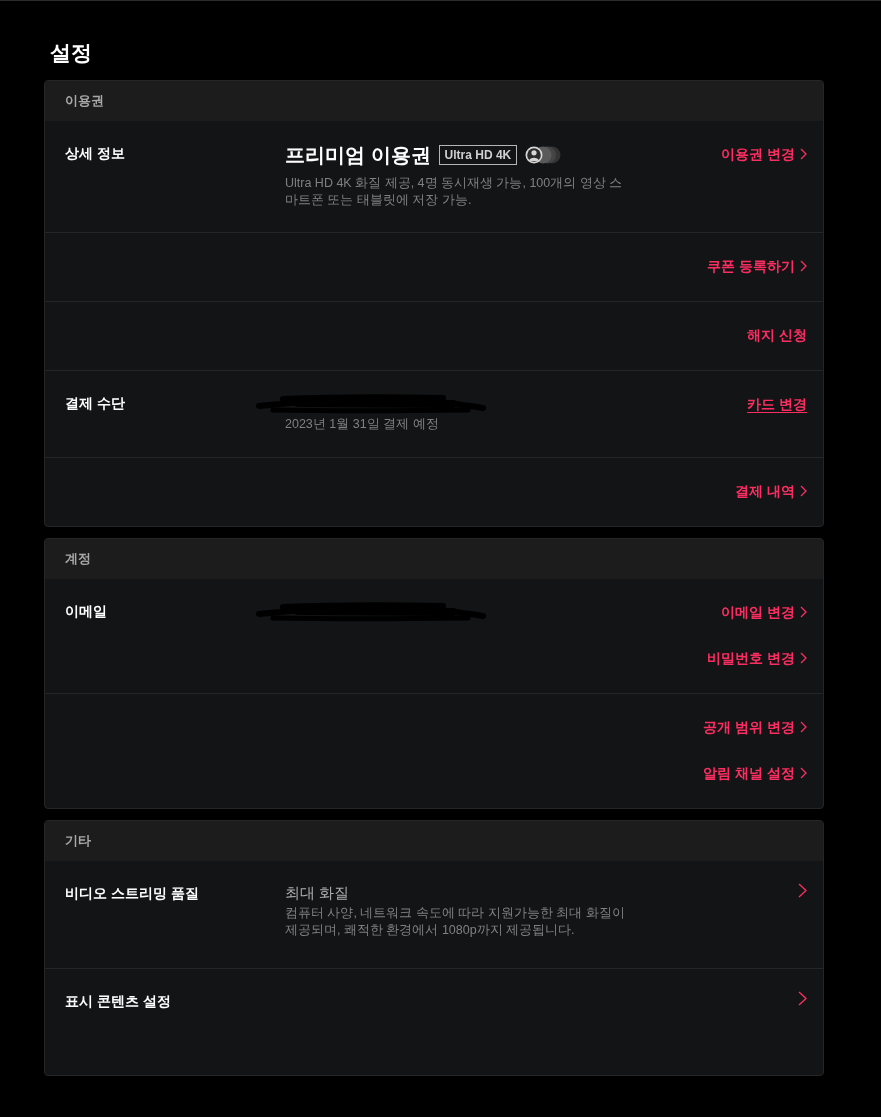  What do you see at coordinates (78, 841) in the screenshot?
I see `section-heading: 기타` at bounding box center [78, 841].